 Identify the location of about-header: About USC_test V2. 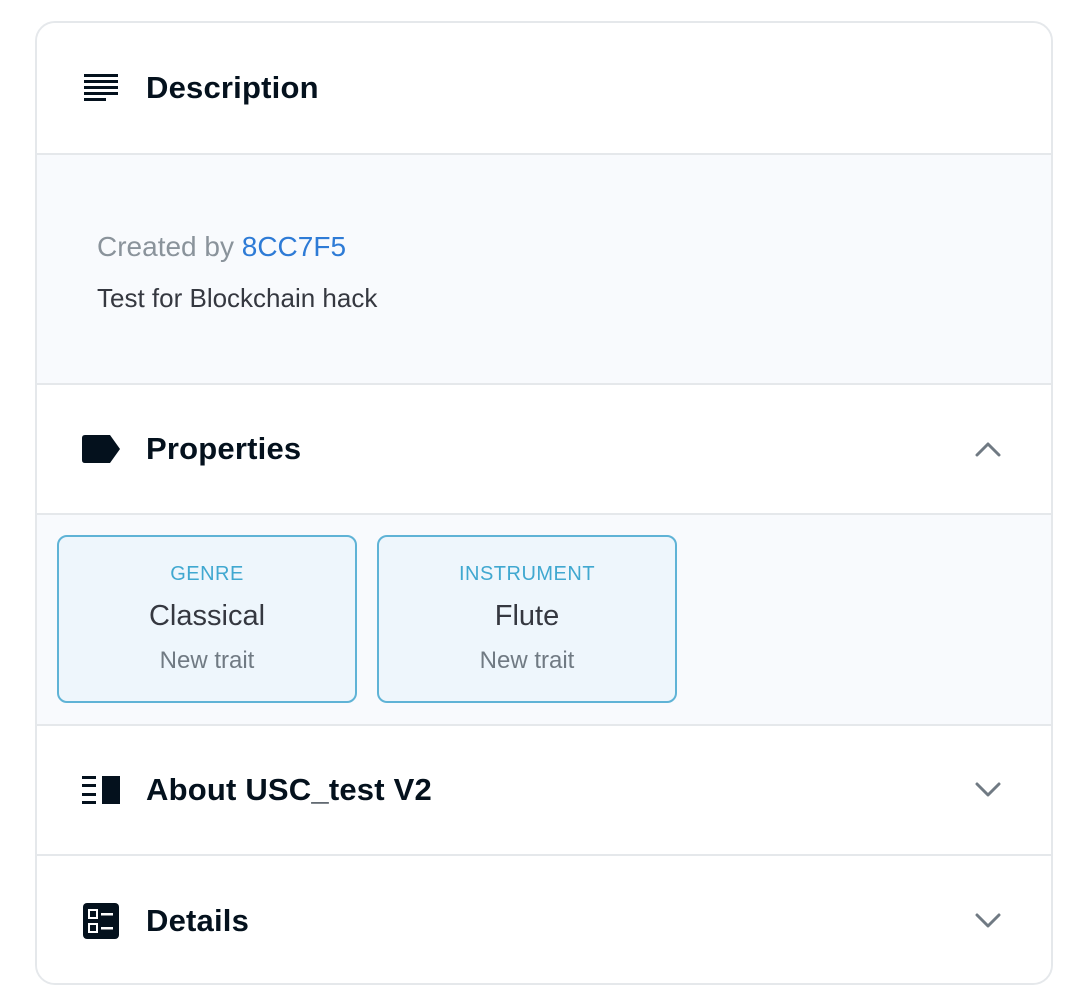
(544, 791).